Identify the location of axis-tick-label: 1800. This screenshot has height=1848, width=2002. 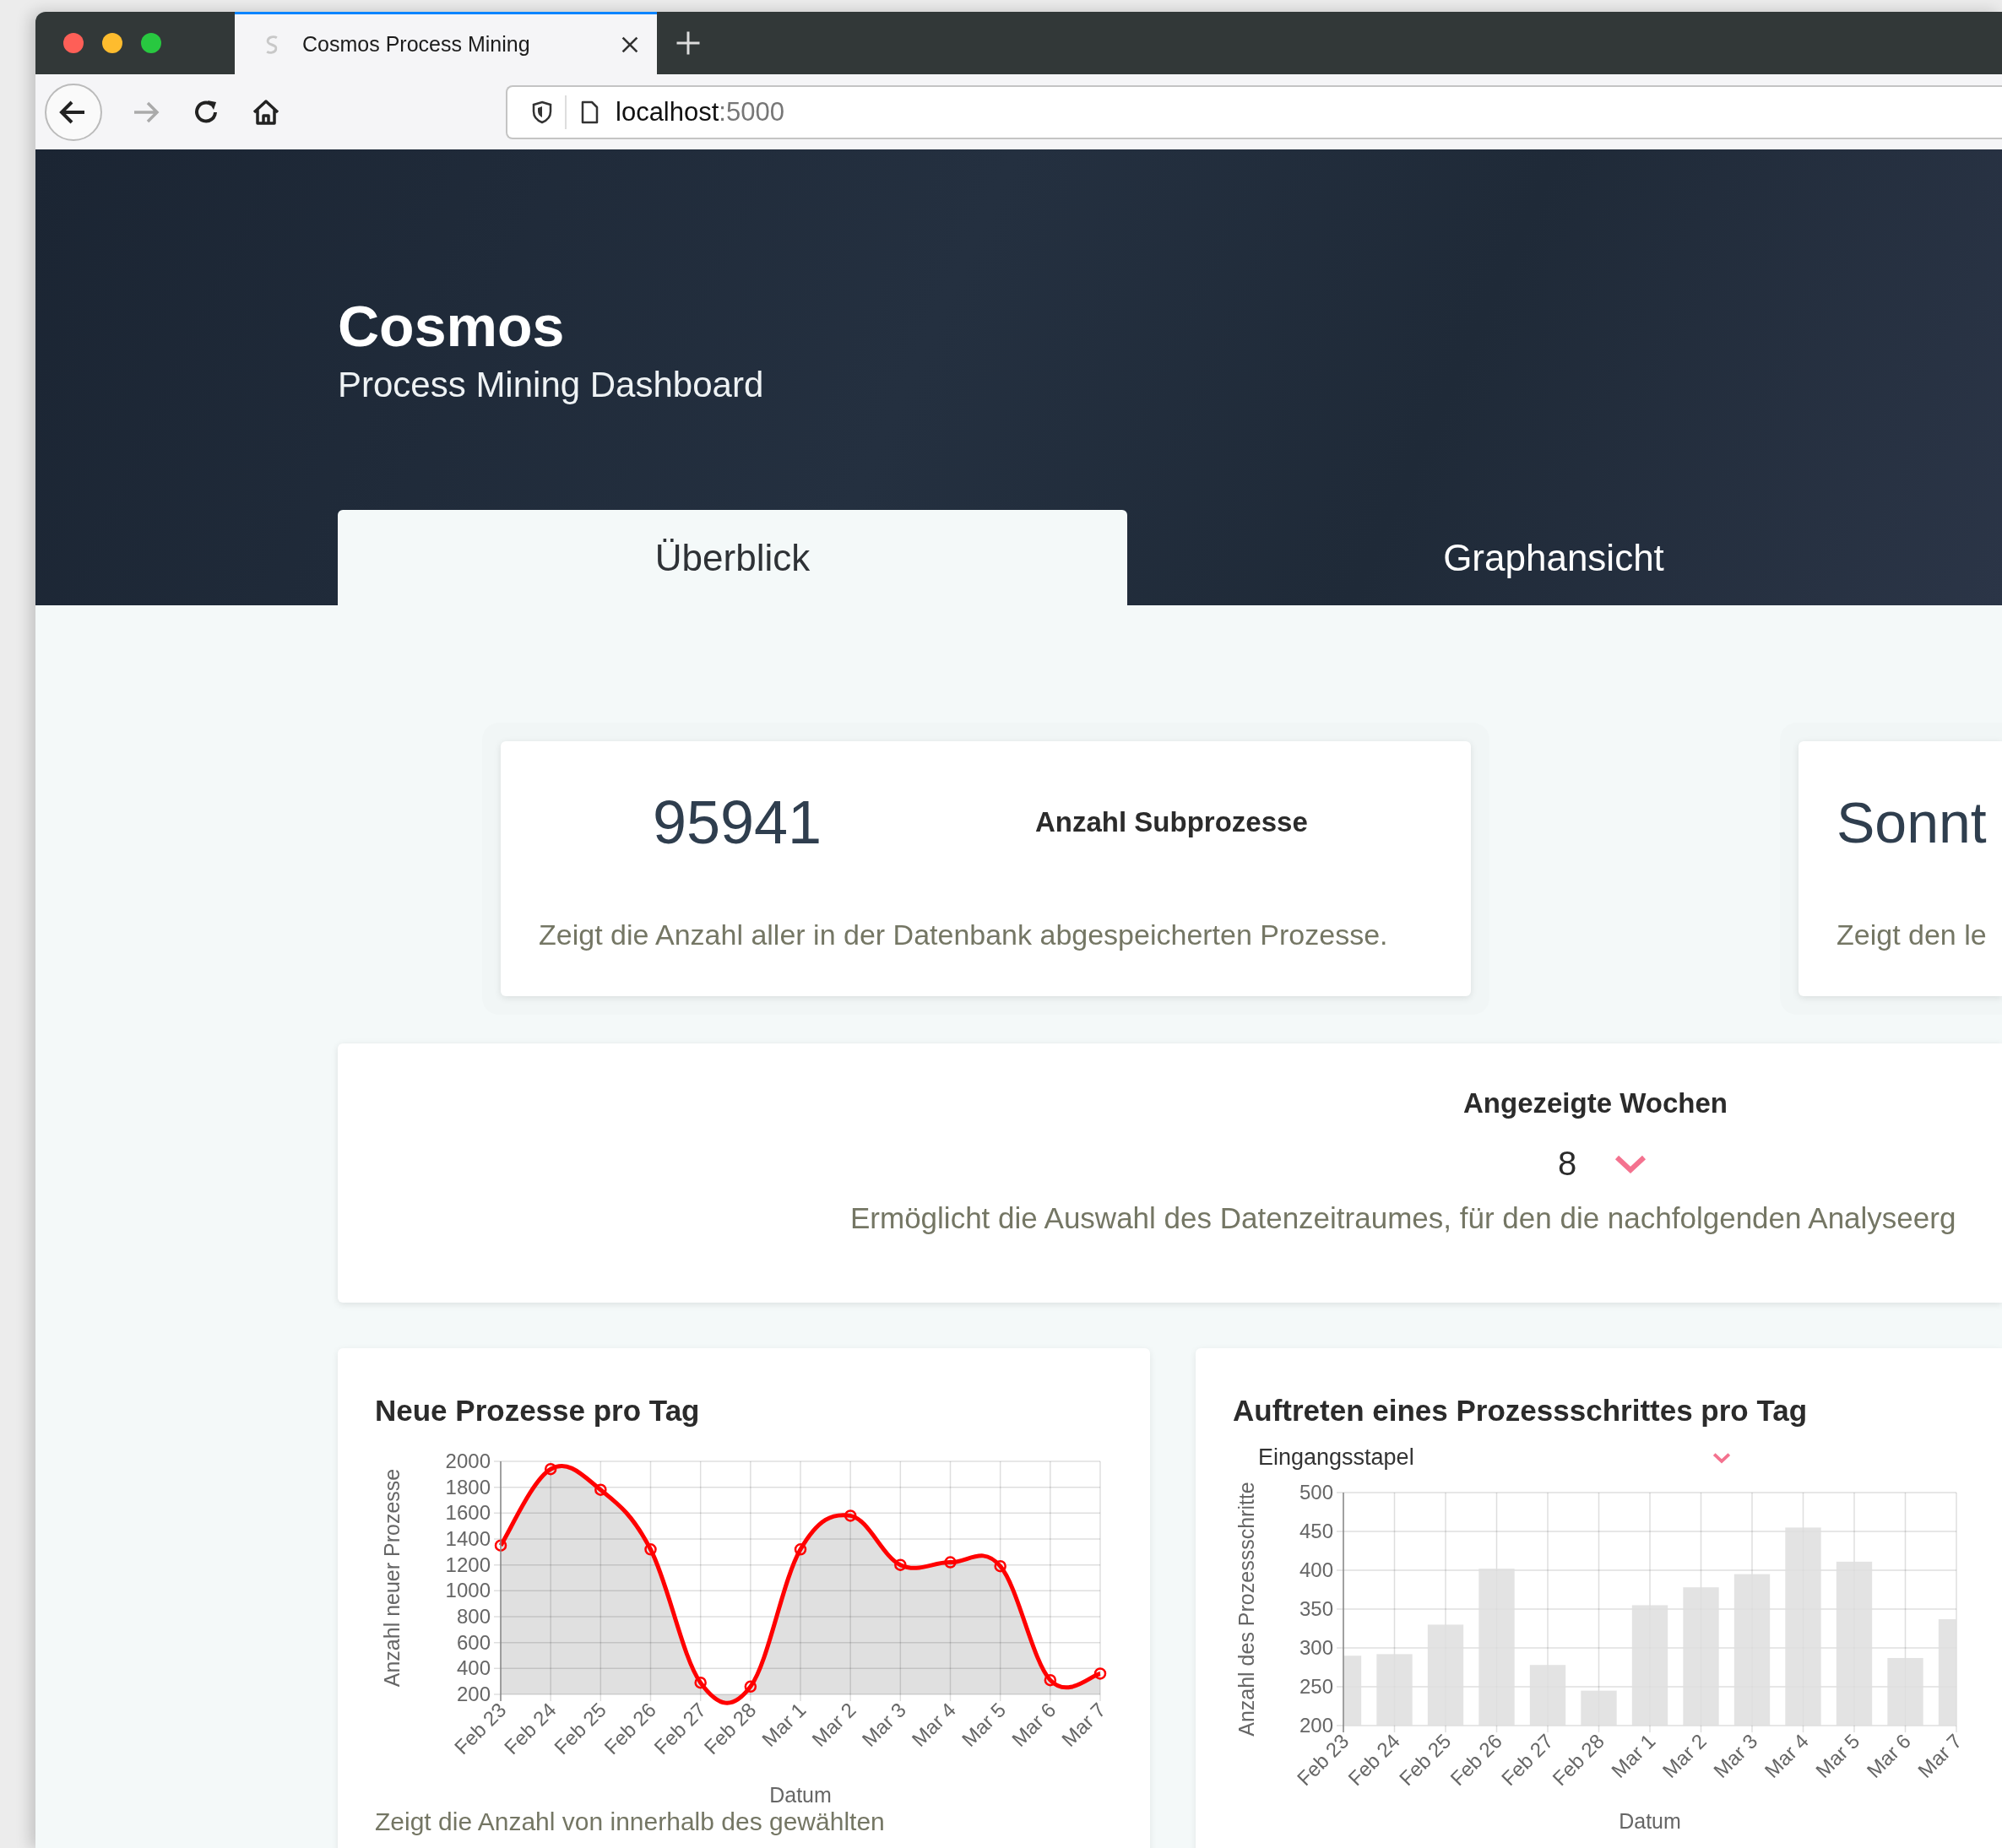
(468, 1486).